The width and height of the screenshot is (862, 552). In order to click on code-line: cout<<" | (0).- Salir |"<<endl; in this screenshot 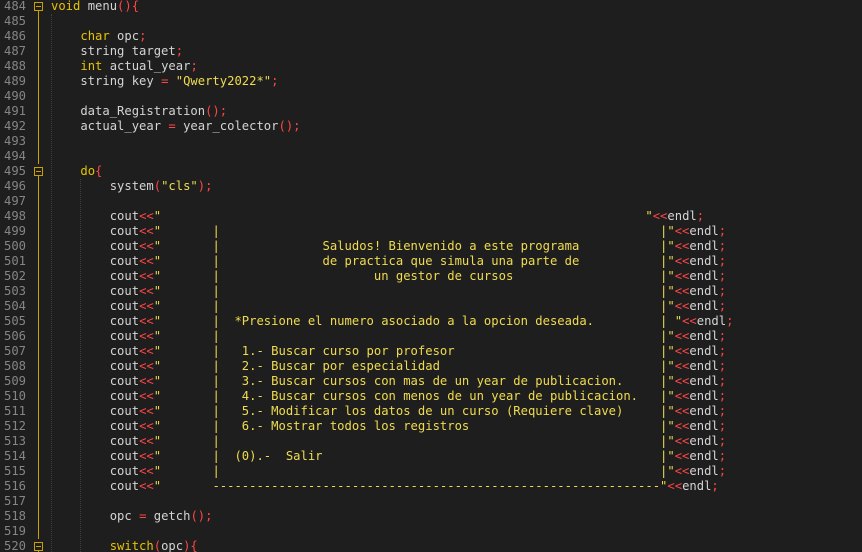, I will do `click(388, 456)`.